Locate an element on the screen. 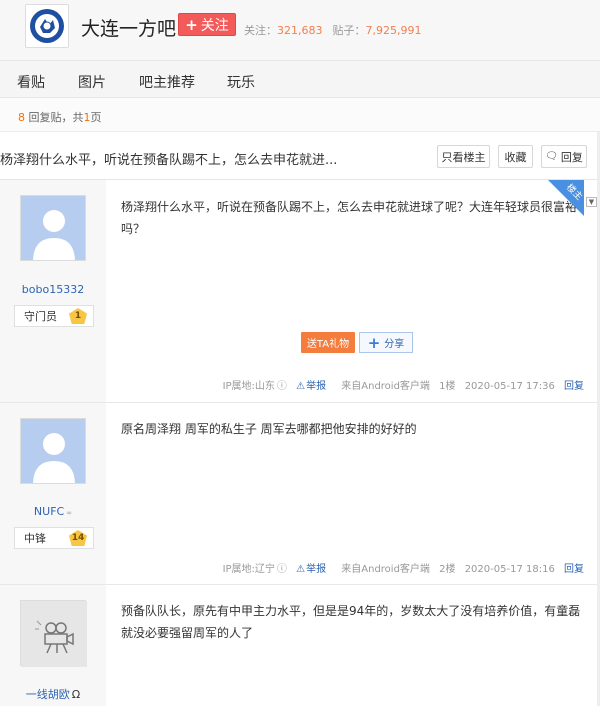 This screenshot has width=600, height=706. ip-location: IP属地:山东 is located at coordinates (248, 386).